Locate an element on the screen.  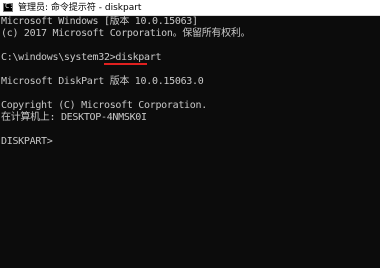
cmd-icon: C:\ is located at coordinates (10, 7).